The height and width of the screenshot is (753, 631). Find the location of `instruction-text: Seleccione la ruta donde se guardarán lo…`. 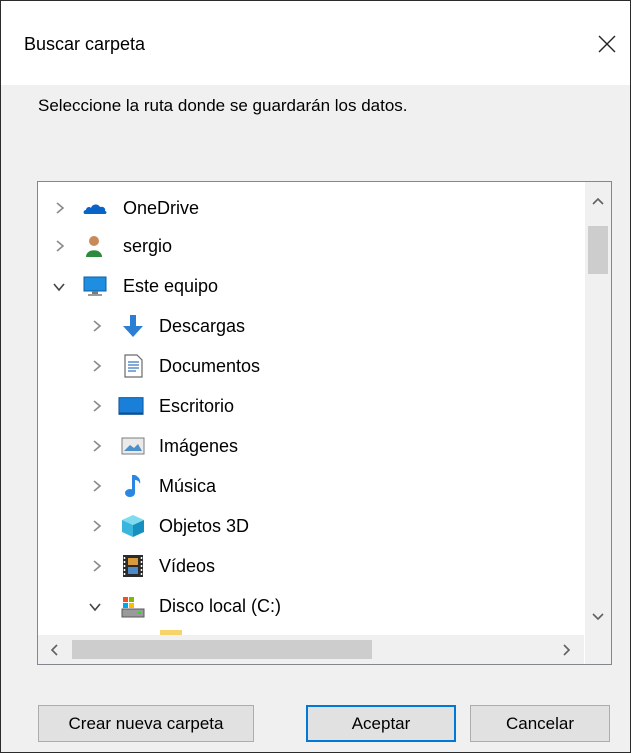

instruction-text: Seleccione la ruta donde se guardarán lo… is located at coordinates (223, 105).